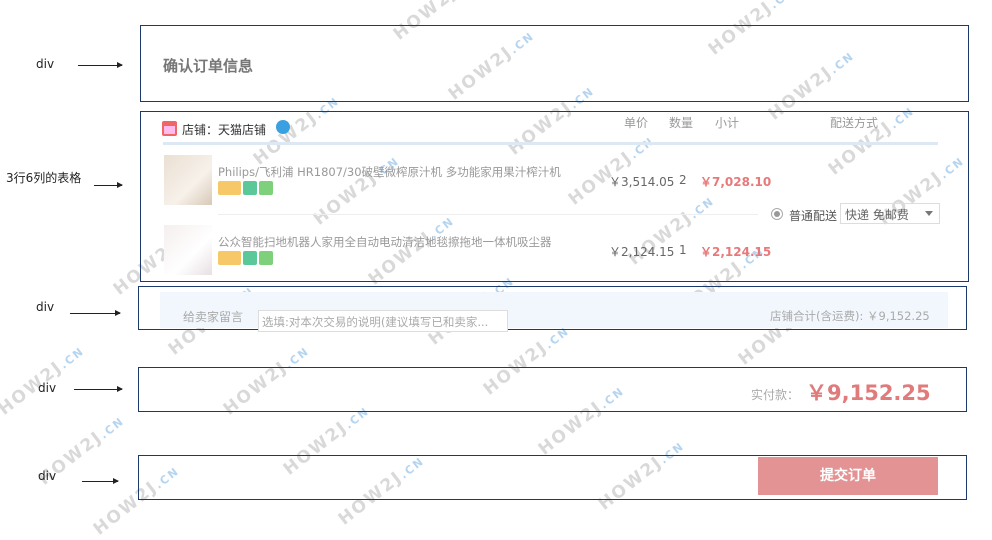 The width and height of the screenshot is (992, 540). What do you see at coordinates (736, 182) in the screenshot?
I see `subtotal: ￥7,028.10` at bounding box center [736, 182].